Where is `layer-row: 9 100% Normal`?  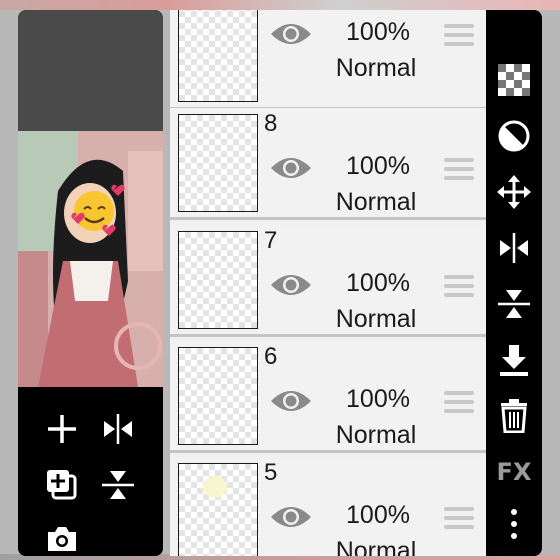
layer-row: 9 100% Normal is located at coordinates (328, 60).